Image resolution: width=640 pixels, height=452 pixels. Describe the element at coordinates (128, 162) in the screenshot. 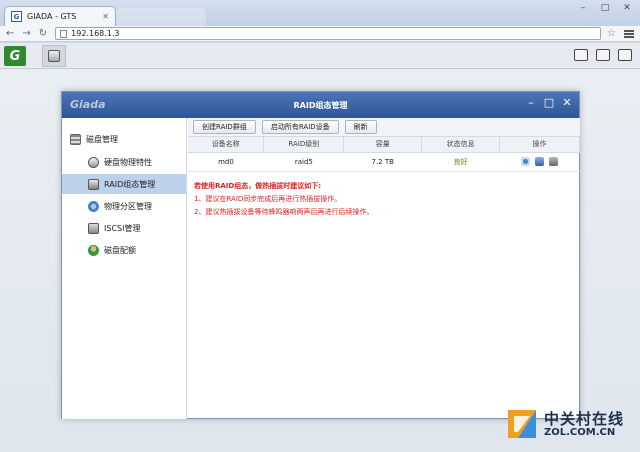

I see `sidebar-item-label: 硬盘物理特性` at that location.